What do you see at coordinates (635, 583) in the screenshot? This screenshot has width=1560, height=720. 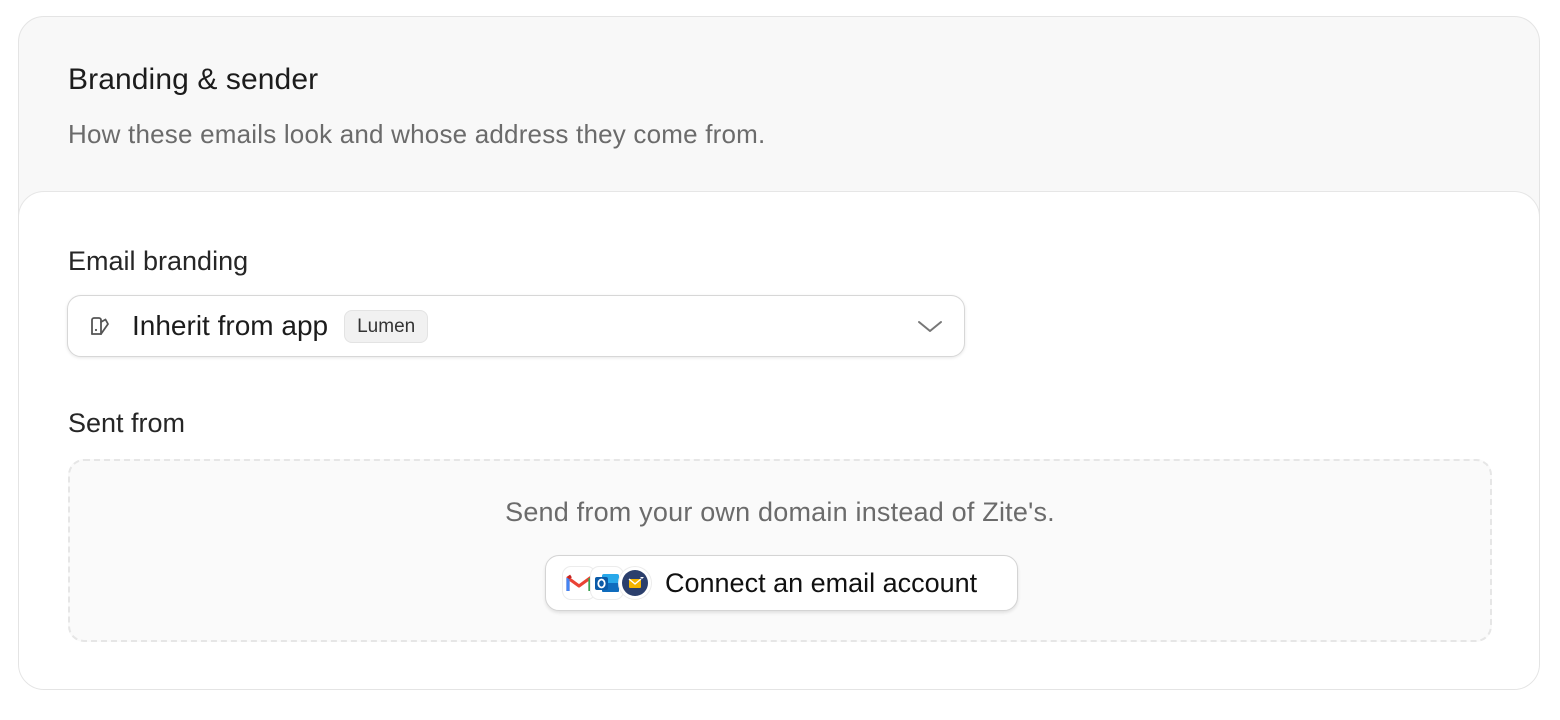 I see `smtp-mail-icon` at bounding box center [635, 583].